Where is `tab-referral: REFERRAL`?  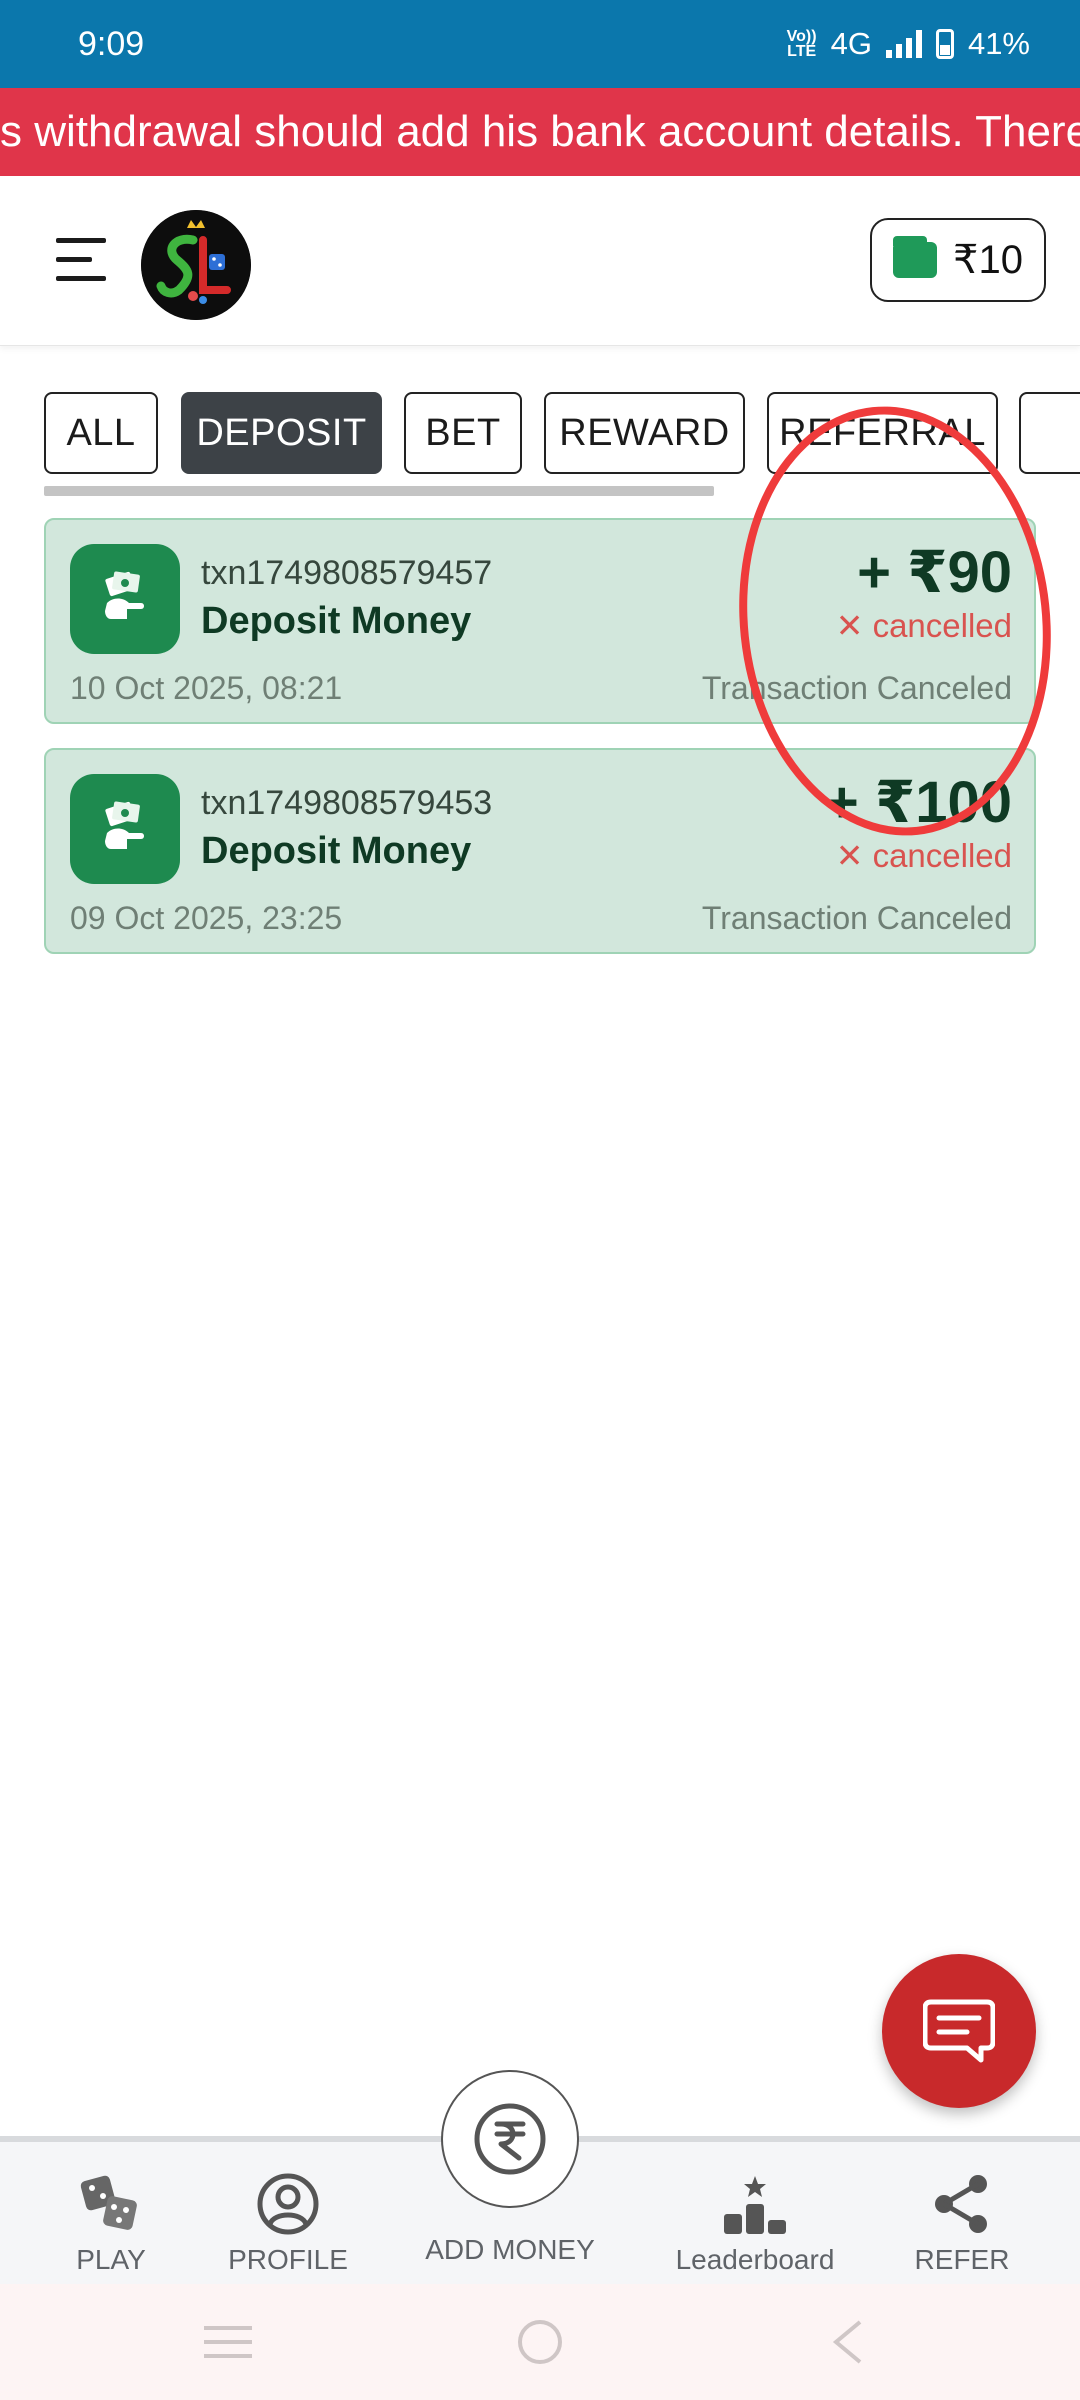
tab-referral: REFERRAL is located at coordinates (882, 433).